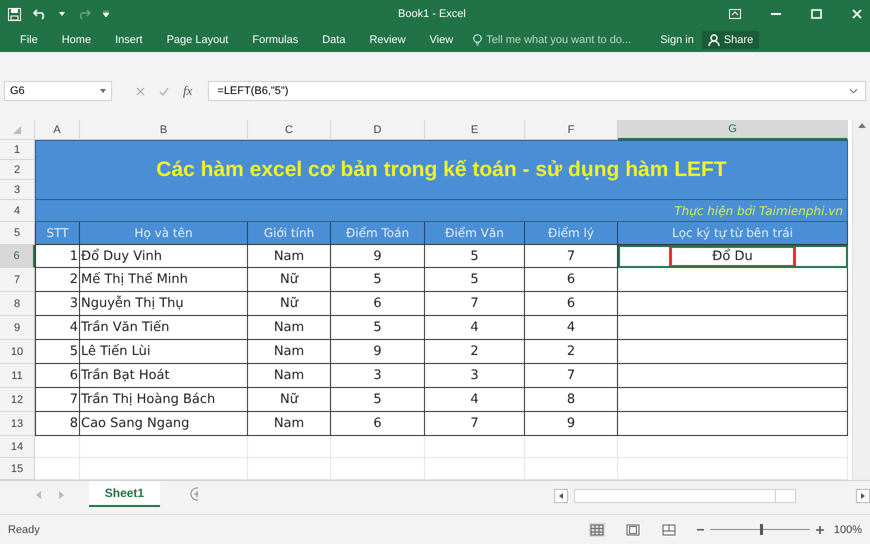 The height and width of the screenshot is (544, 870). What do you see at coordinates (17, 256) in the screenshot?
I see `row-header: 6` at bounding box center [17, 256].